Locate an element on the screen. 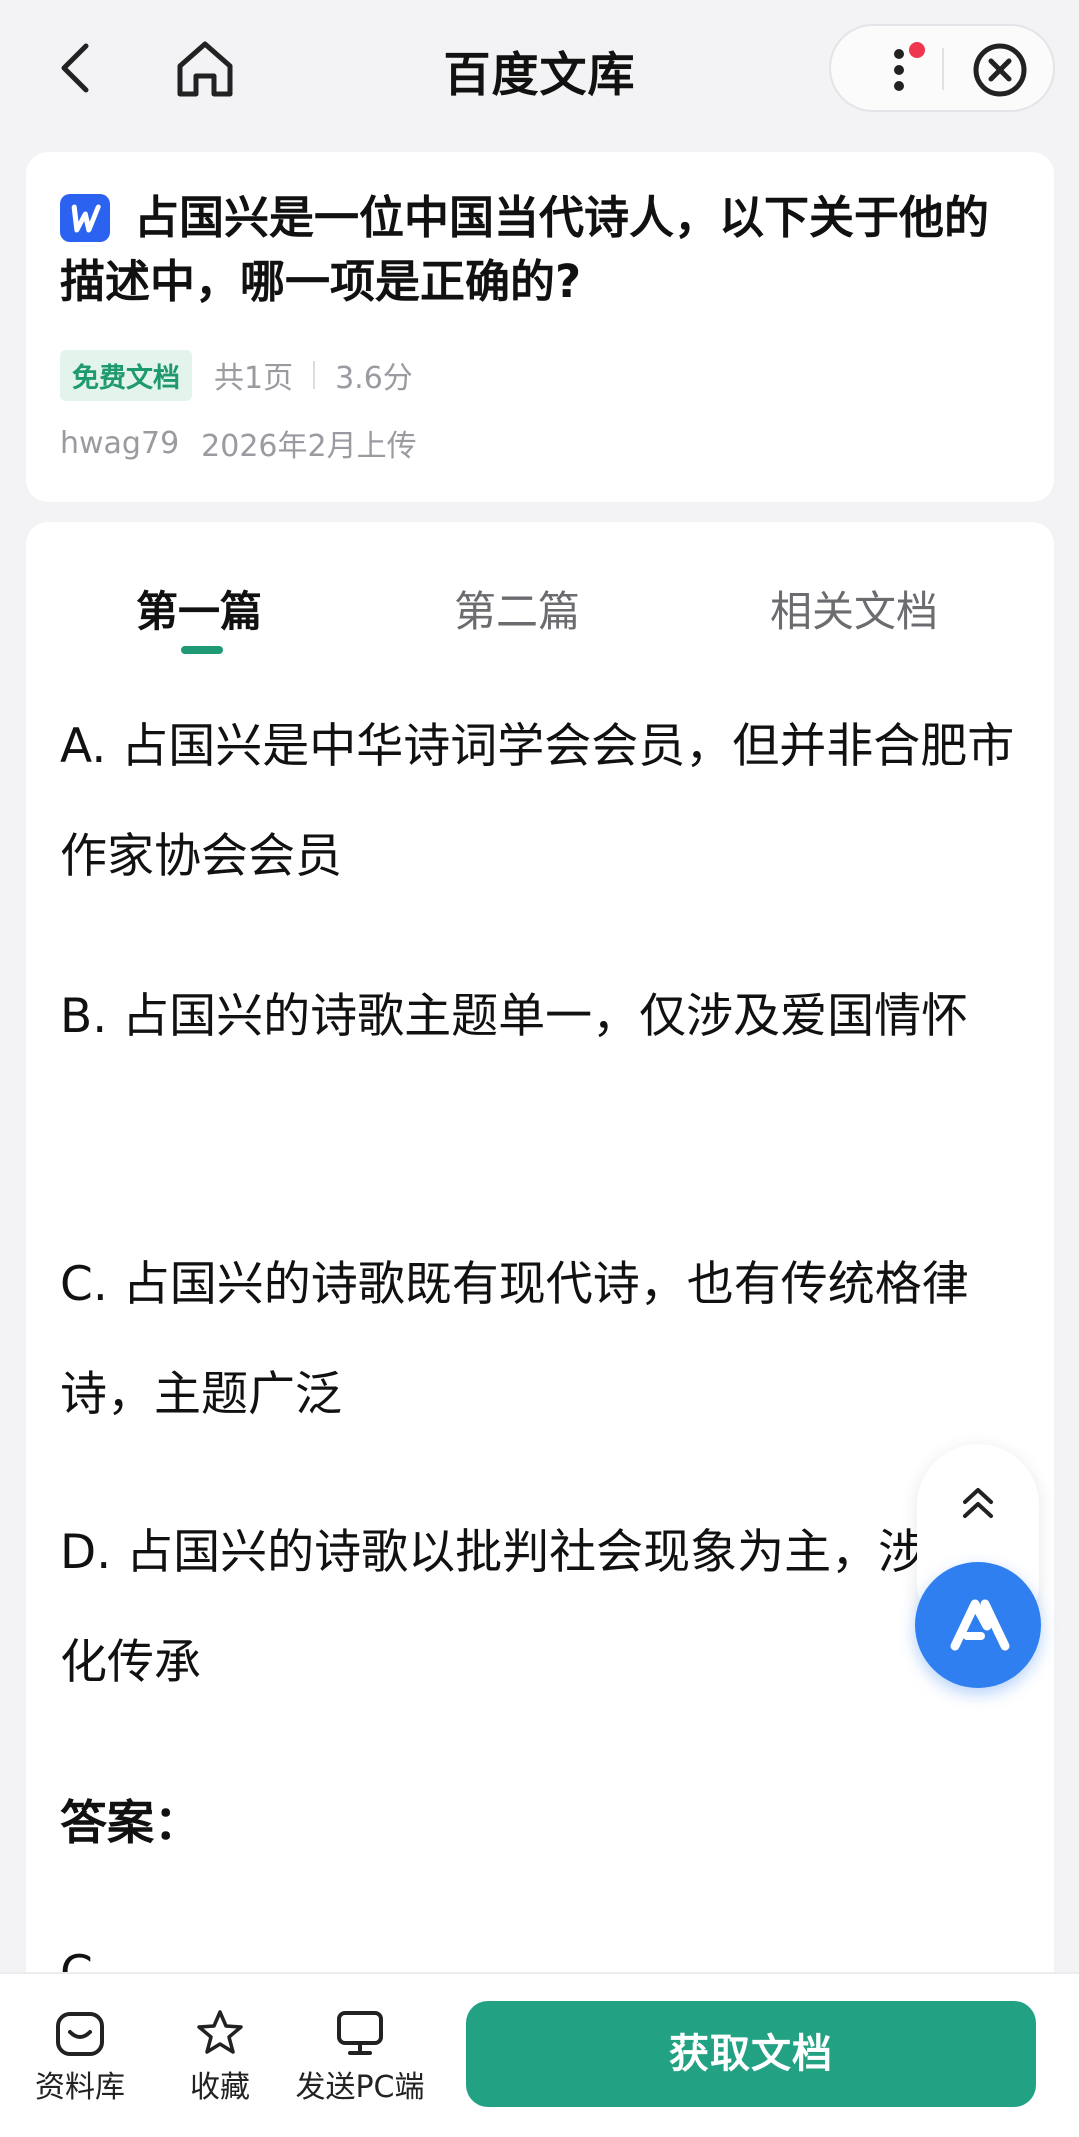 Image resolution: width=1079 pixels, height=2137 pixels. upload-date: 2026年2月上传 is located at coordinates (309, 446).